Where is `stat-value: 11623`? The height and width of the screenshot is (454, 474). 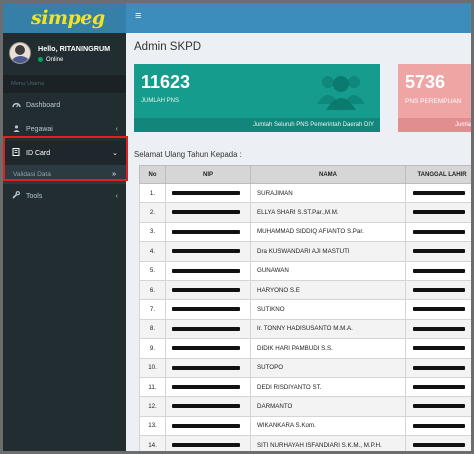 stat-value: 11623 is located at coordinates (166, 82).